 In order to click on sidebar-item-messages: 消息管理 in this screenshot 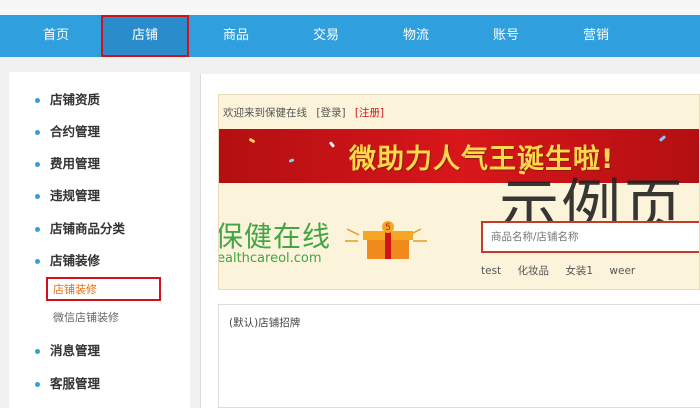, I will do `click(99, 351)`.